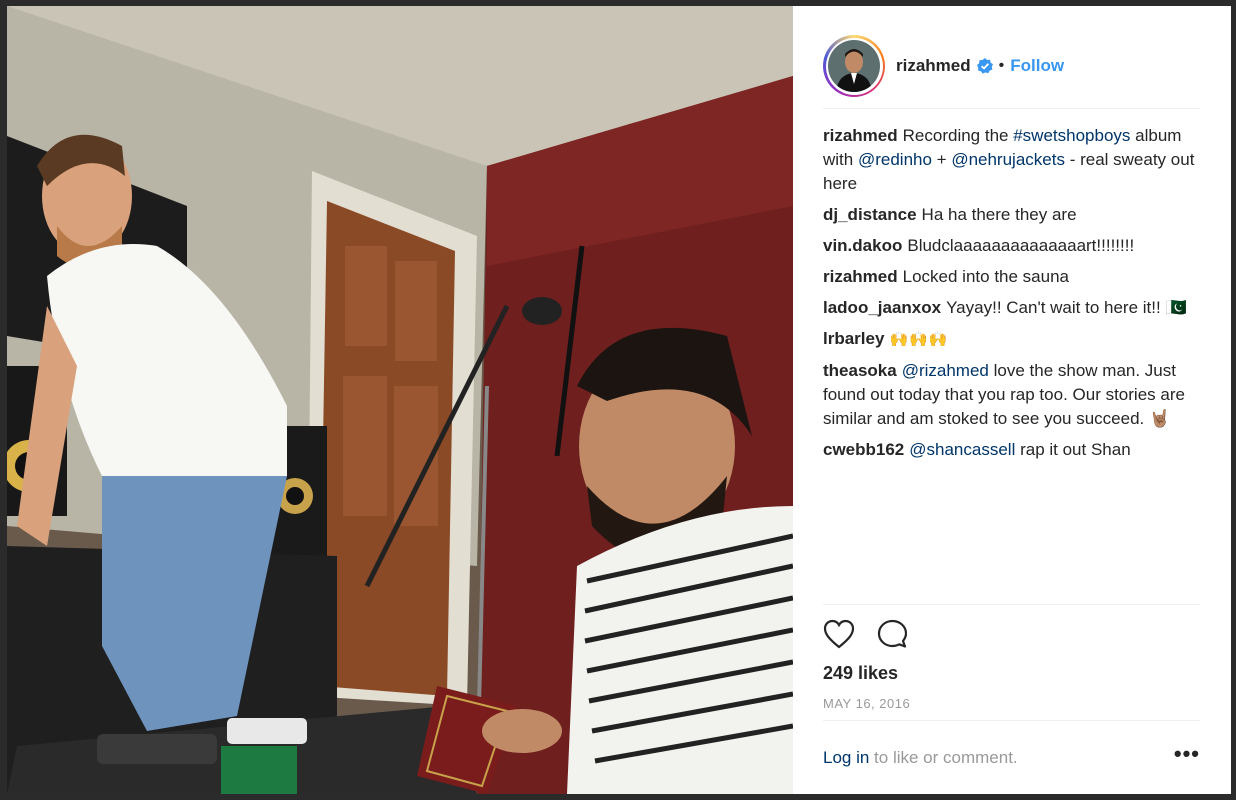 This screenshot has width=1236, height=800. I want to click on login-prompt-text: to like or comment., so click(943, 757).